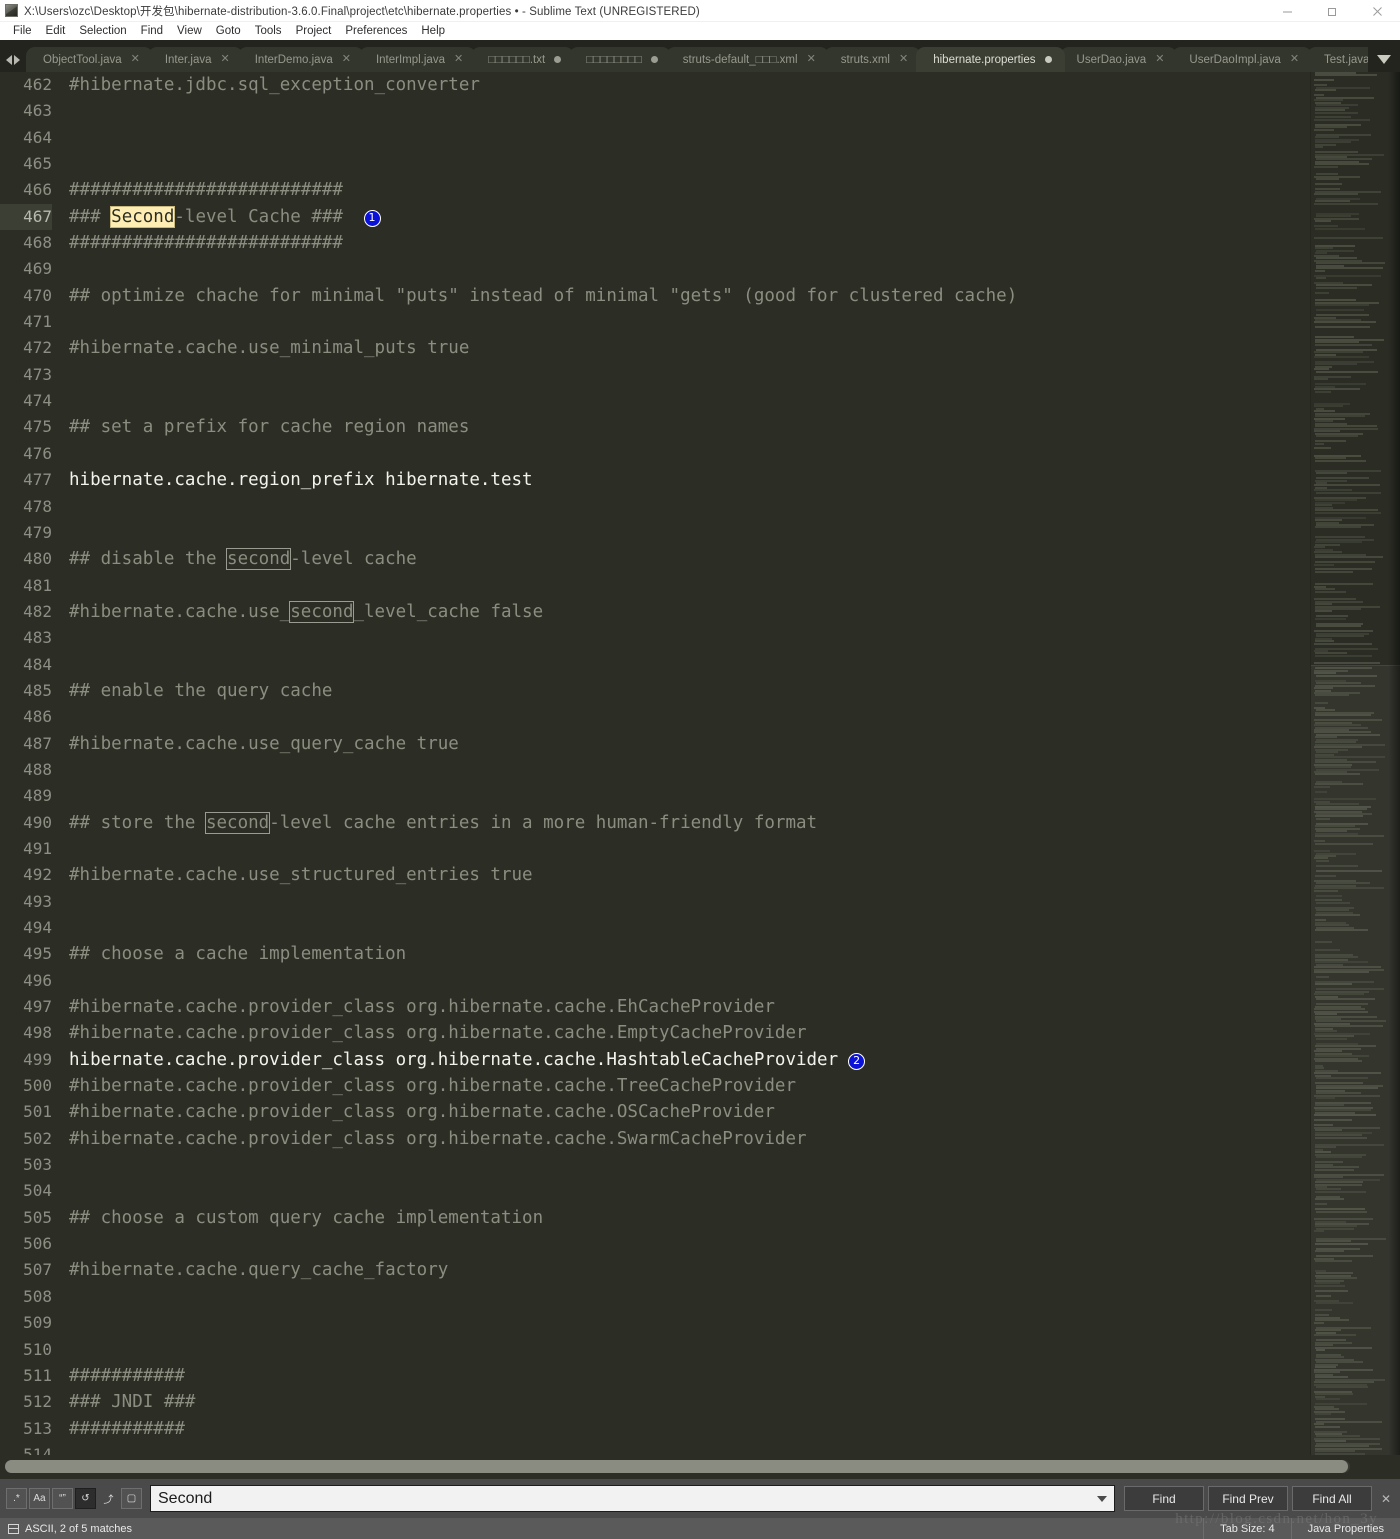 Image resolution: width=1400 pixels, height=1539 pixels. I want to click on code-row: 478, so click(508, 507).